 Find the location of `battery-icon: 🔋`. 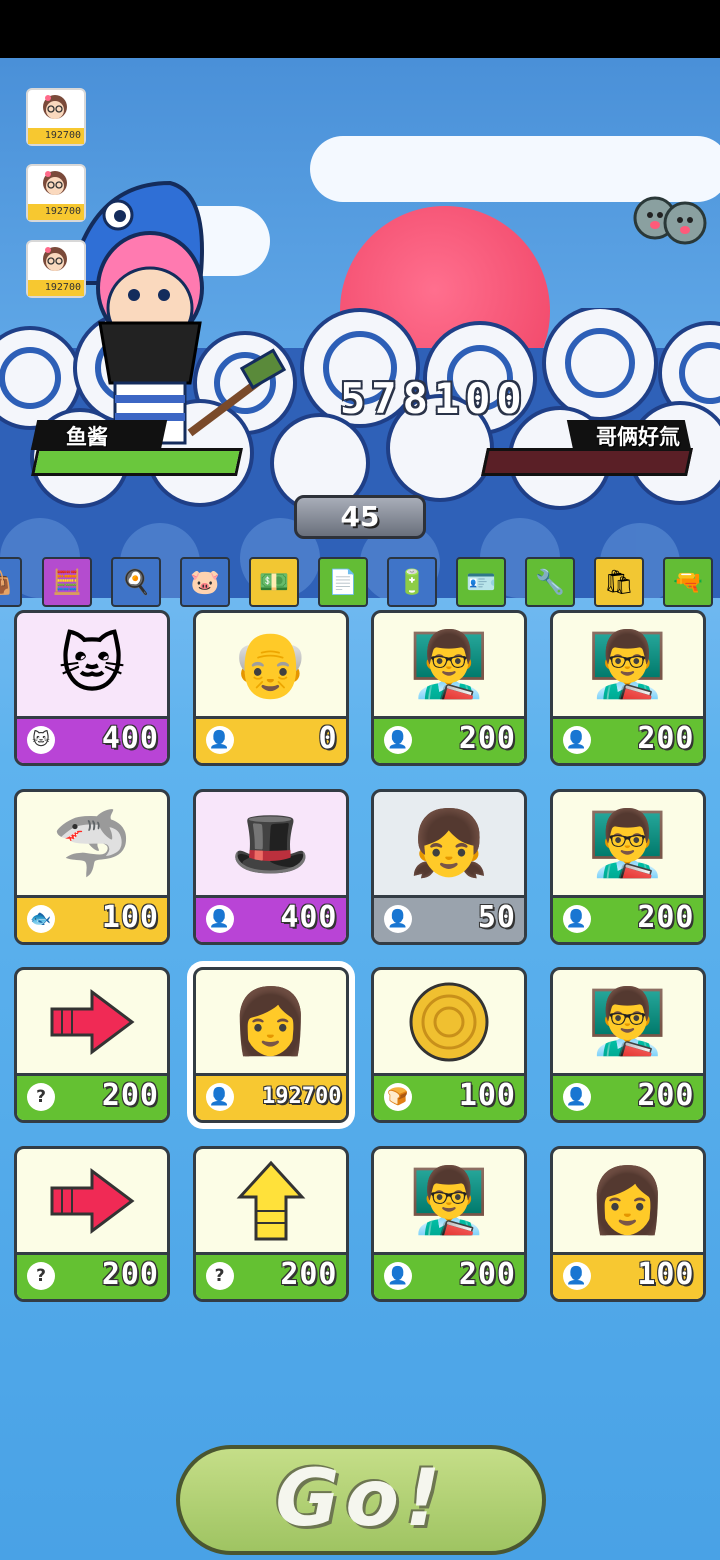

battery-icon: 🔋 is located at coordinates (412, 582).